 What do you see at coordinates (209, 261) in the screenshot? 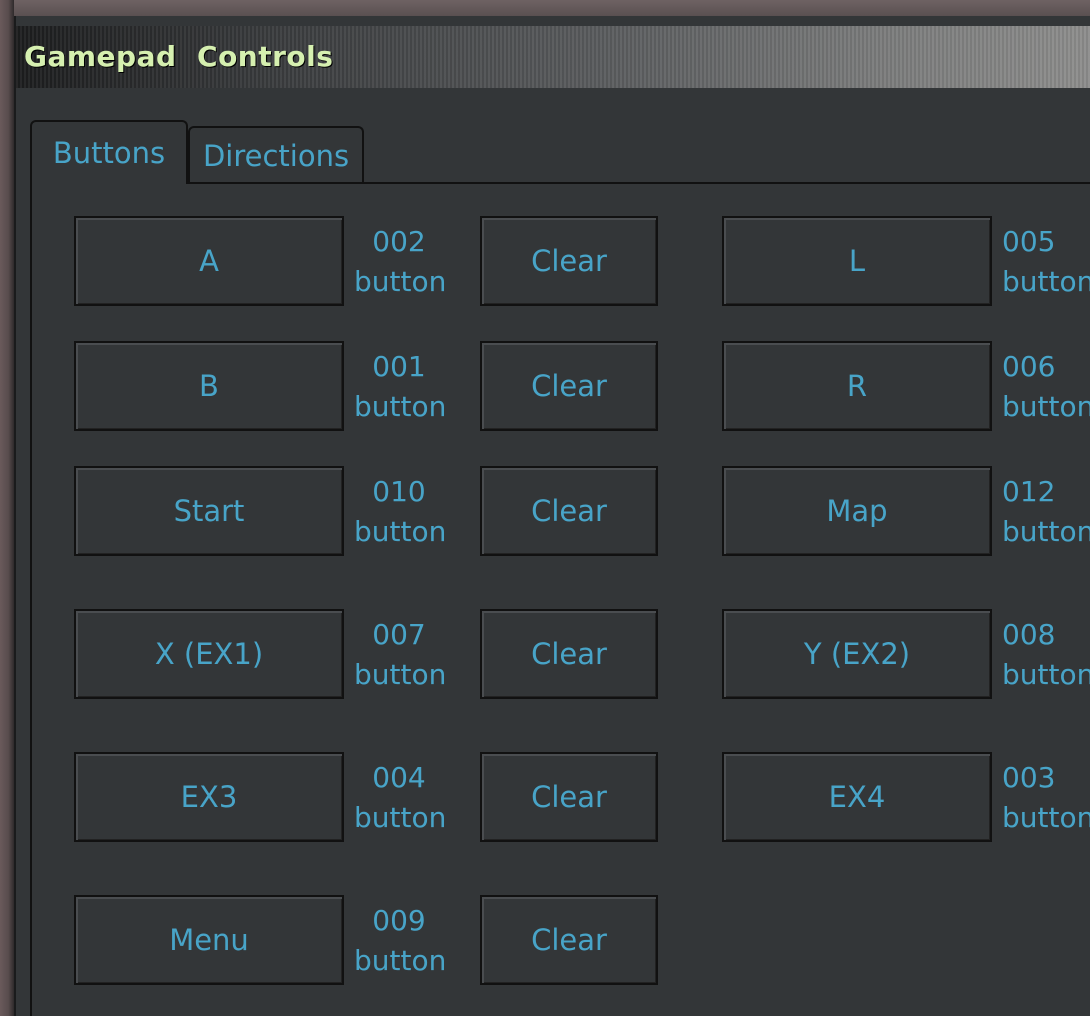
I see `map-button-a: A` at bounding box center [209, 261].